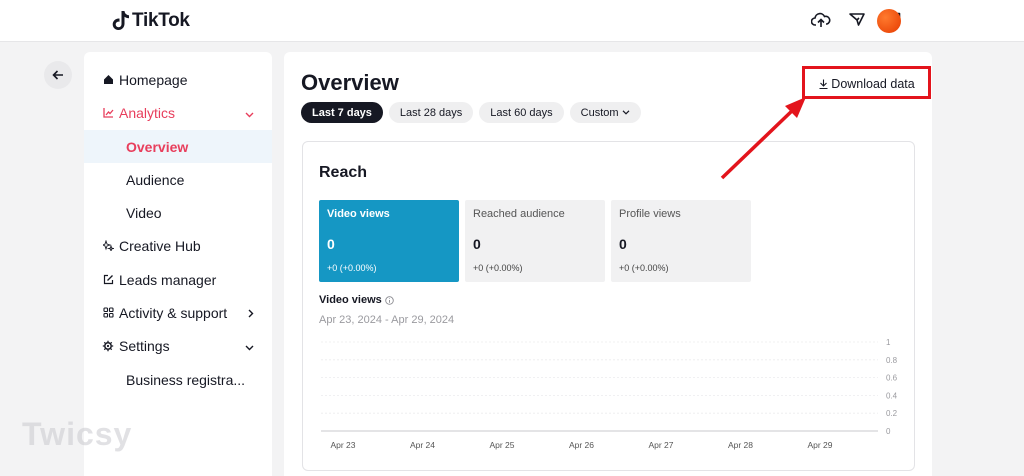 This screenshot has width=1024, height=476. I want to click on upload-cloud-icon, so click(821, 20).